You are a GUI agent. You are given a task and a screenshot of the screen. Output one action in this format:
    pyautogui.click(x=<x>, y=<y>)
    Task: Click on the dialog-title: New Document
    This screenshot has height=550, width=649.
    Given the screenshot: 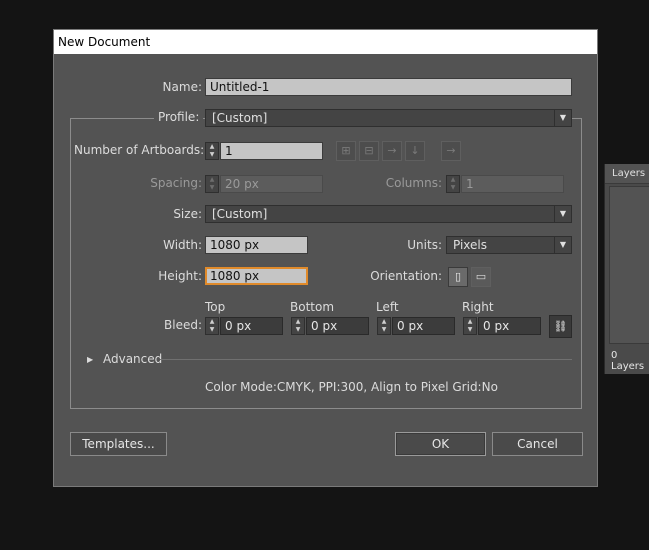 What is the action you would take?
    pyautogui.click(x=325, y=42)
    